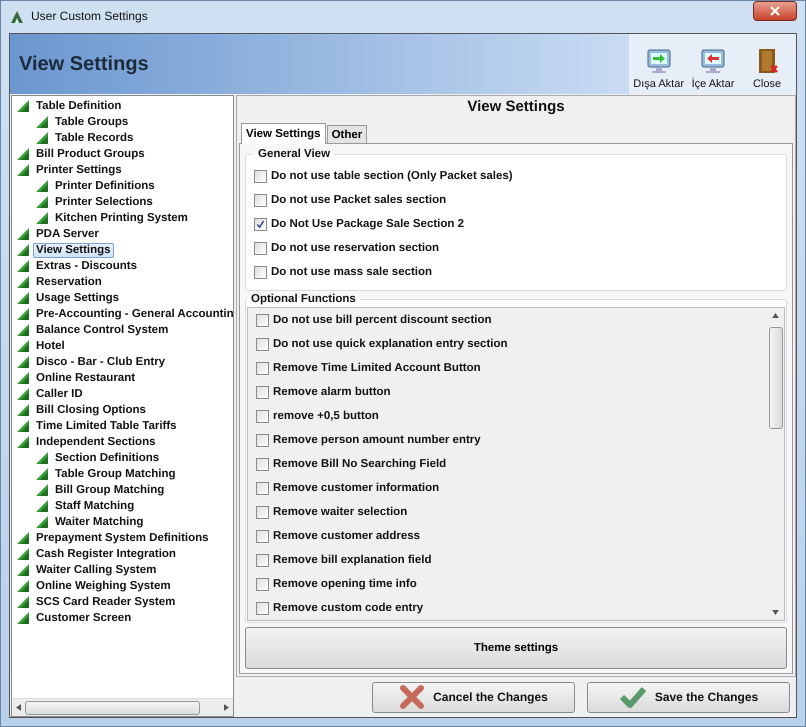 The height and width of the screenshot is (727, 806). What do you see at coordinates (226, 707) in the screenshot?
I see `scroll-right-icon` at bounding box center [226, 707].